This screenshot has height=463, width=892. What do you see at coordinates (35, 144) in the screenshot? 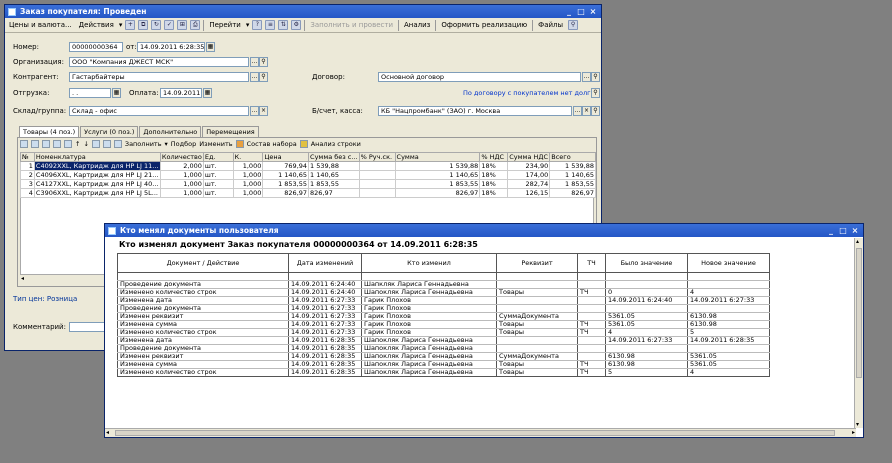
I see `copy-row-icon` at bounding box center [35, 144].